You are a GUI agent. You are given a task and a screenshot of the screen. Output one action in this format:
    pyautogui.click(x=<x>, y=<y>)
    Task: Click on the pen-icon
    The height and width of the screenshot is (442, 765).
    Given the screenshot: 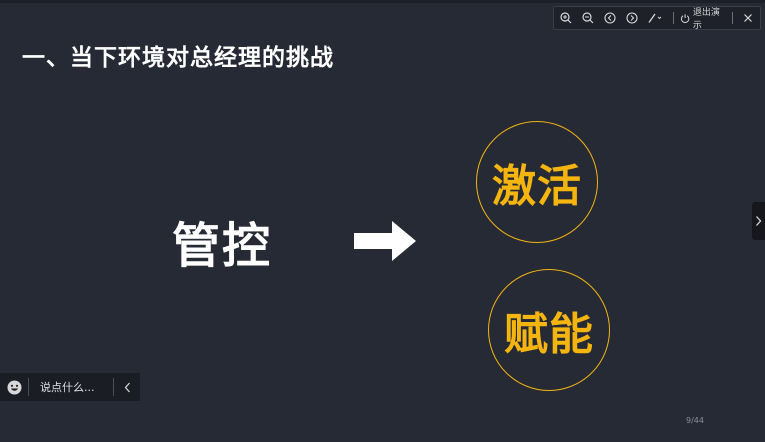 What is the action you would take?
    pyautogui.click(x=655, y=18)
    